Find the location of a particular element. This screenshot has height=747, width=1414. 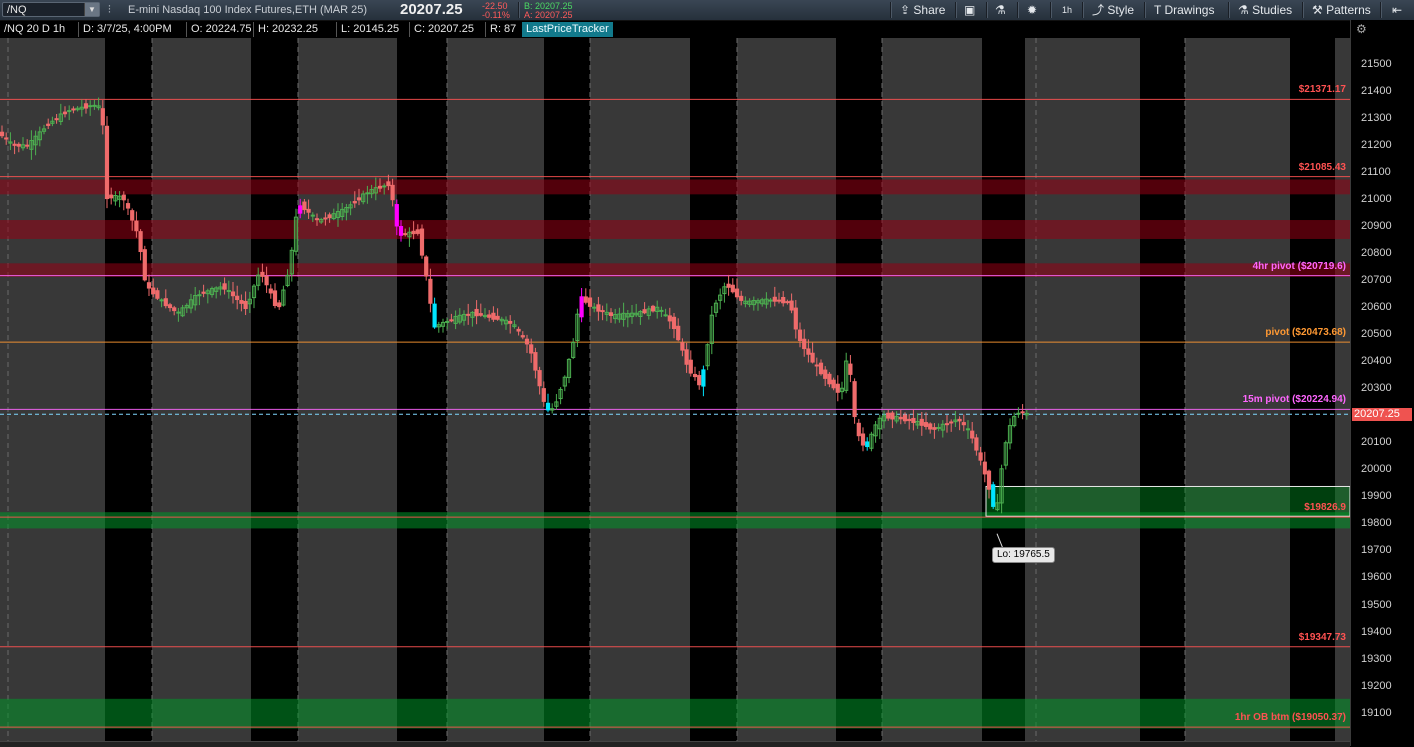

gear-icon: ✹ is located at coordinates (1032, 10).